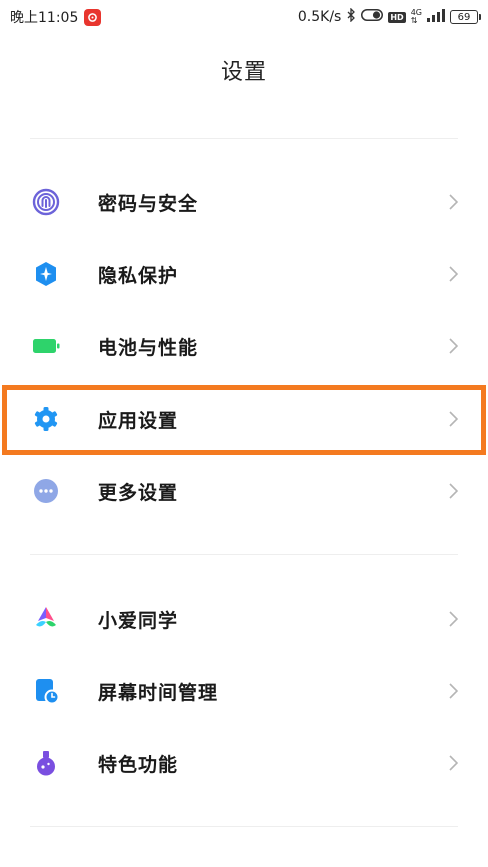 The width and height of the screenshot is (488, 867). Describe the element at coordinates (244, 763) in the screenshot. I see `menu-item-special-features: 特色功能` at that location.